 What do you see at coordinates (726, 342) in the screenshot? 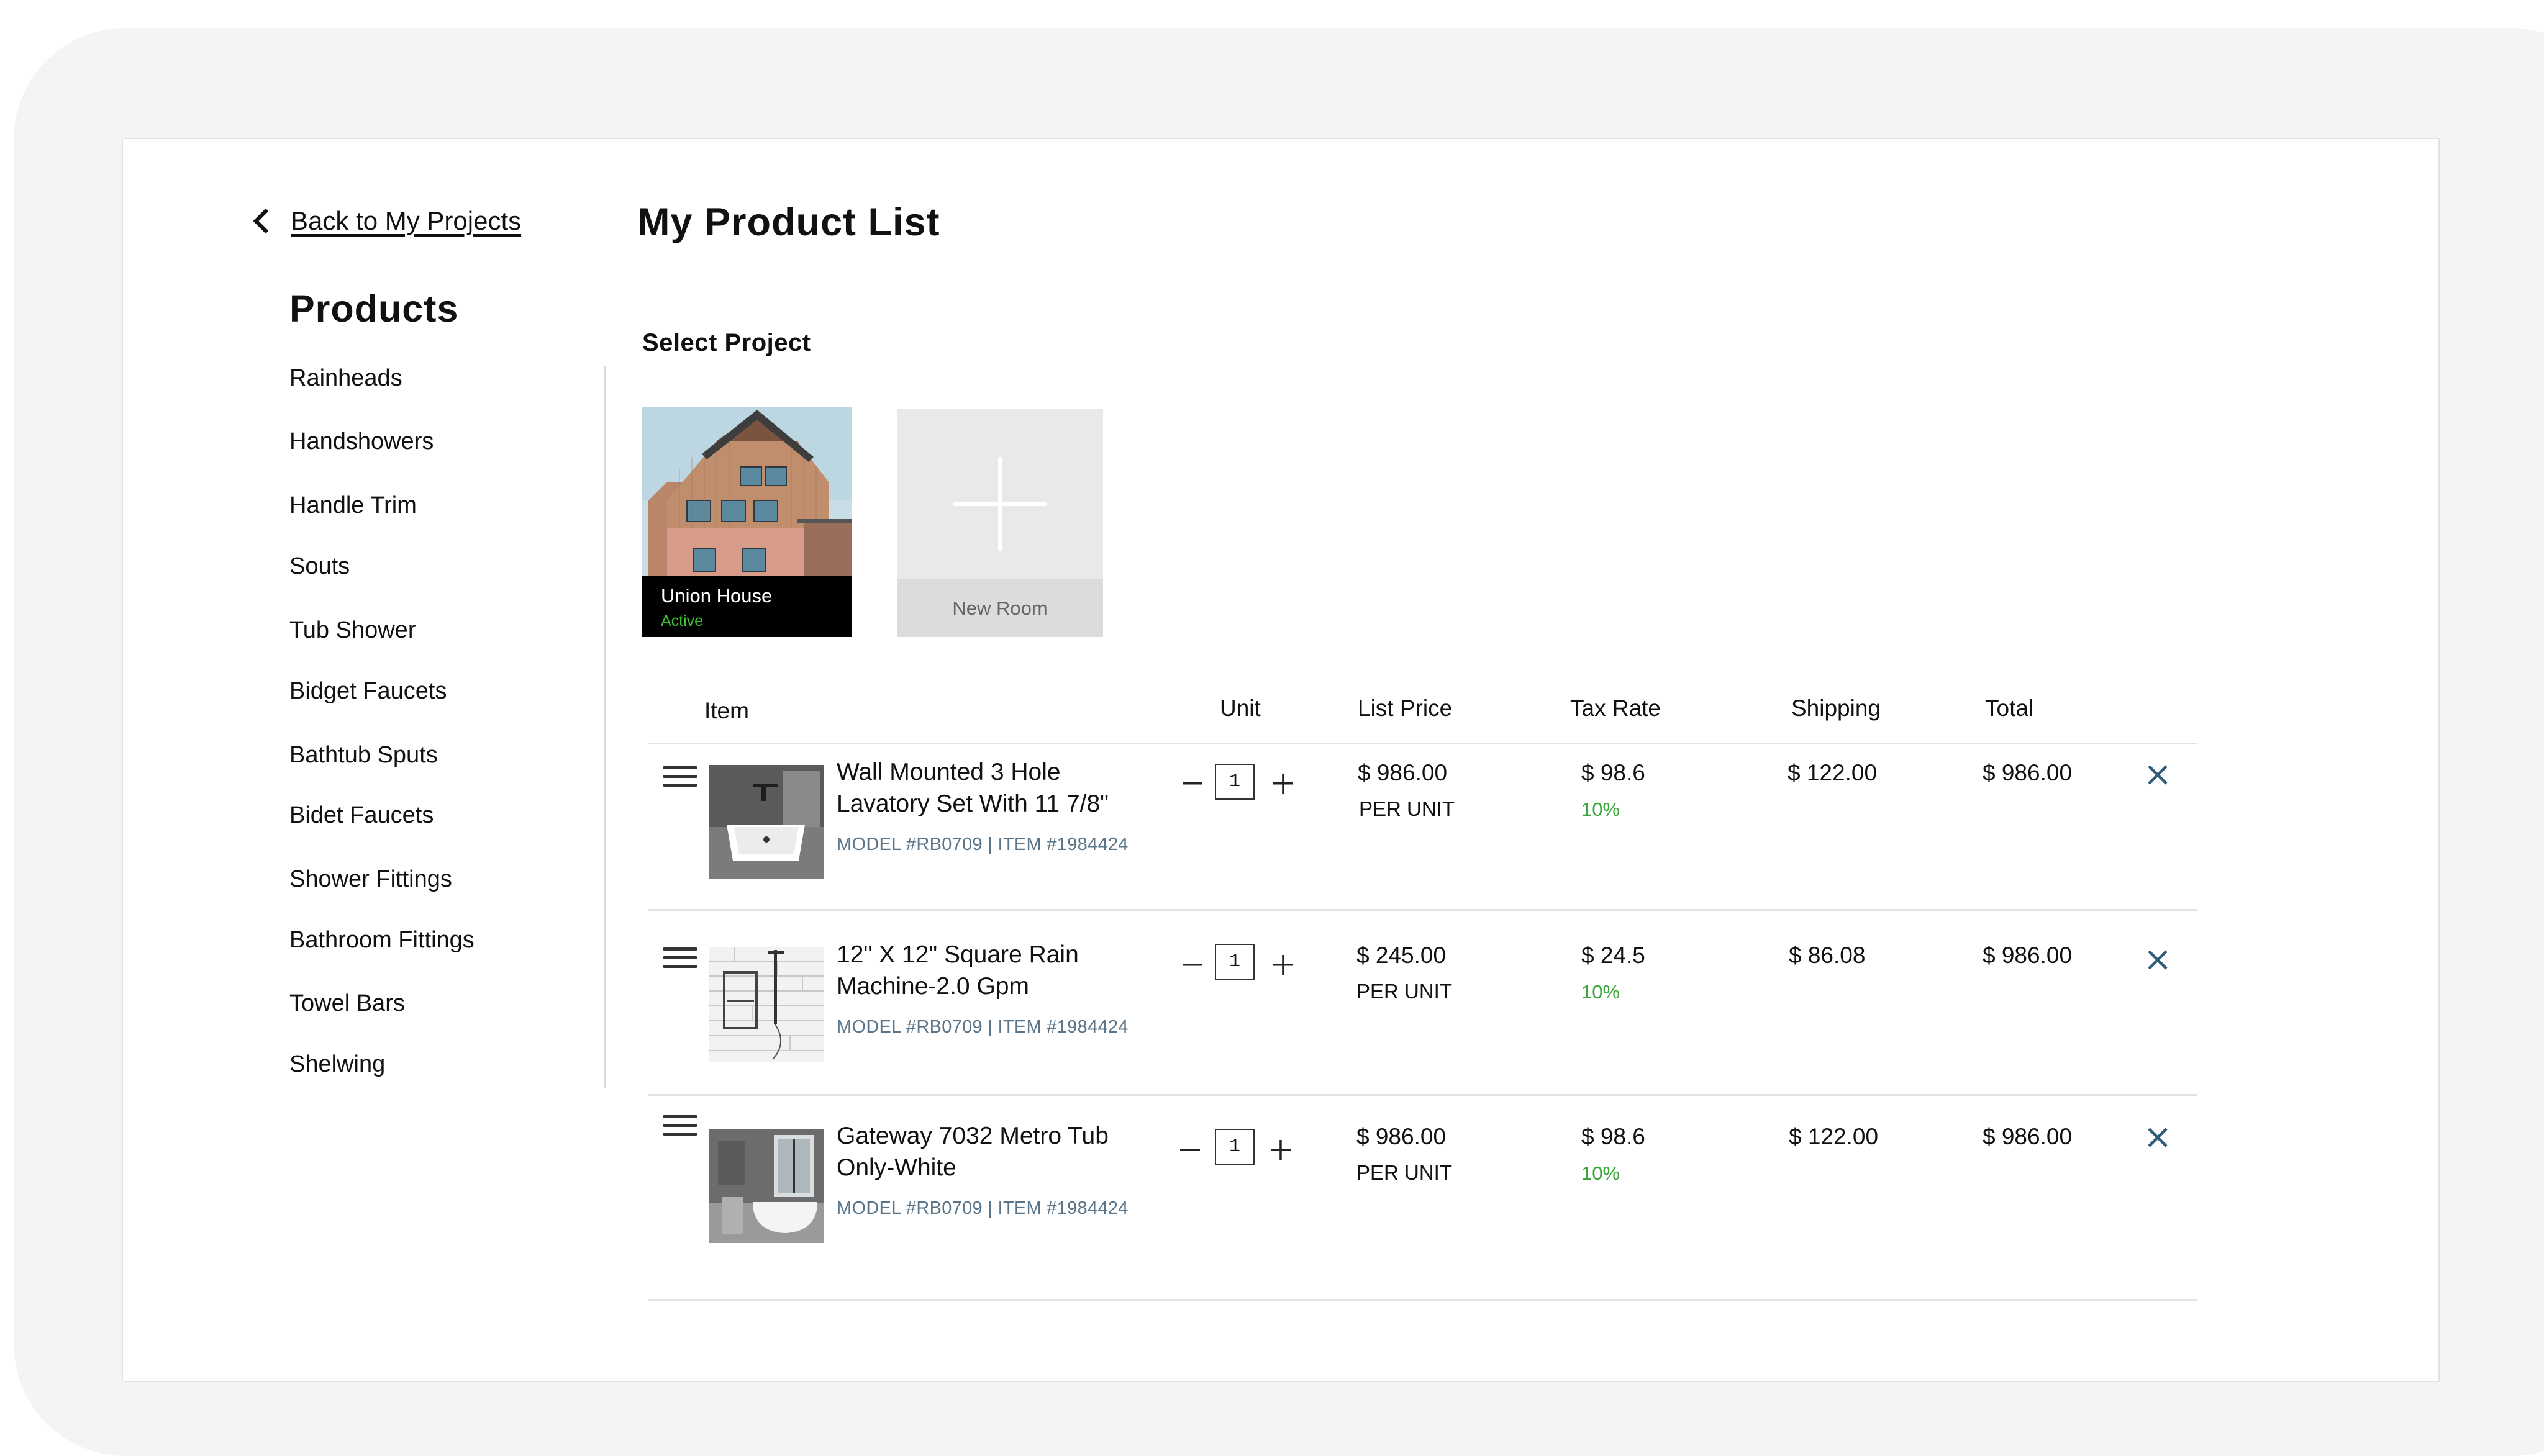
I see `select-project-heading: Select Project` at bounding box center [726, 342].